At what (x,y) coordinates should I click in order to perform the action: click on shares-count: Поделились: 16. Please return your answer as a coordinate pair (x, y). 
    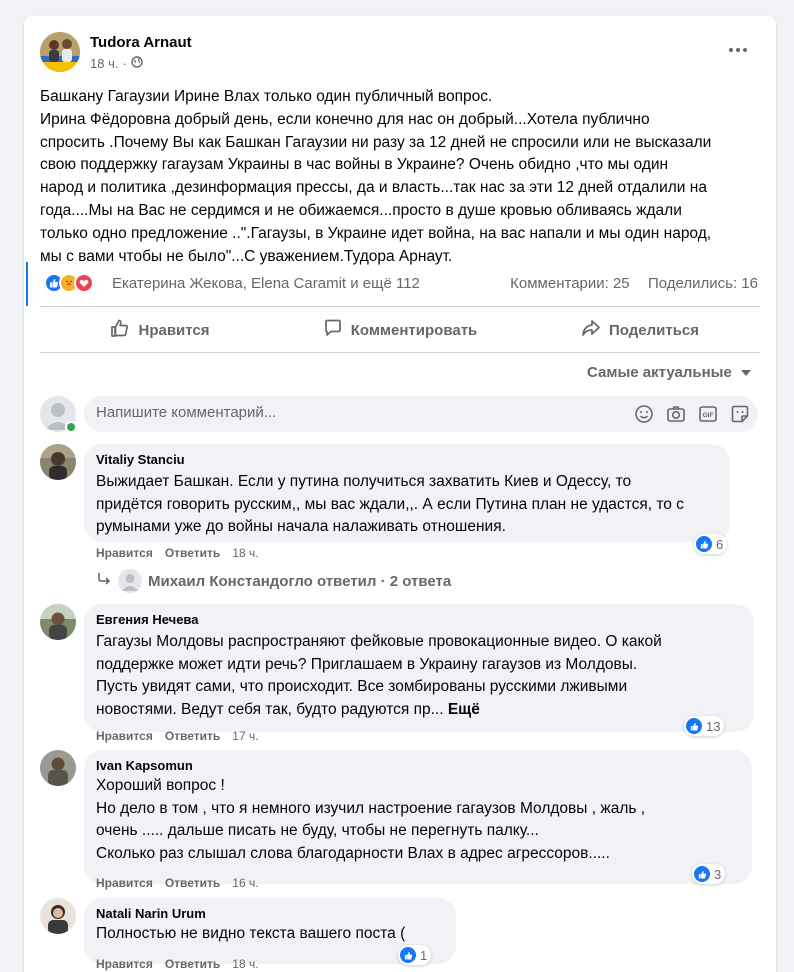
    Looking at the image, I should click on (703, 283).